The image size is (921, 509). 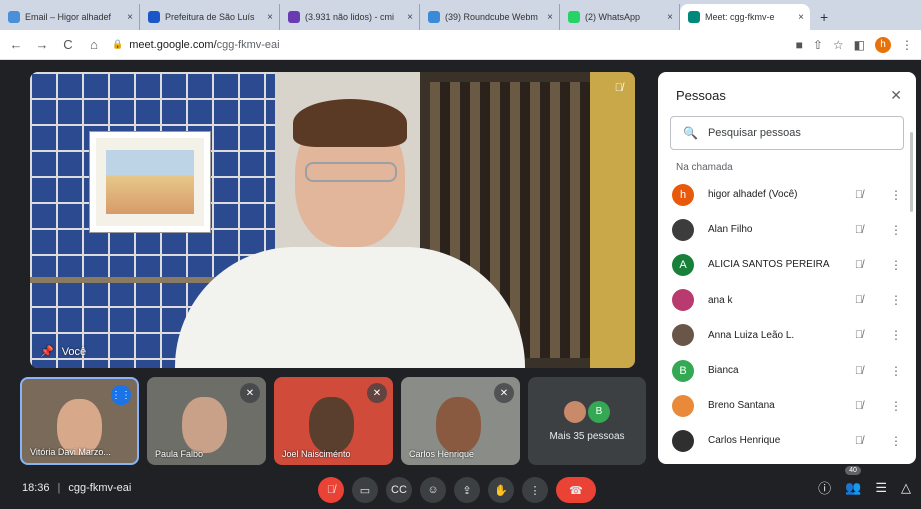 I want to click on chat-icon: ☰, so click(x=881, y=488).